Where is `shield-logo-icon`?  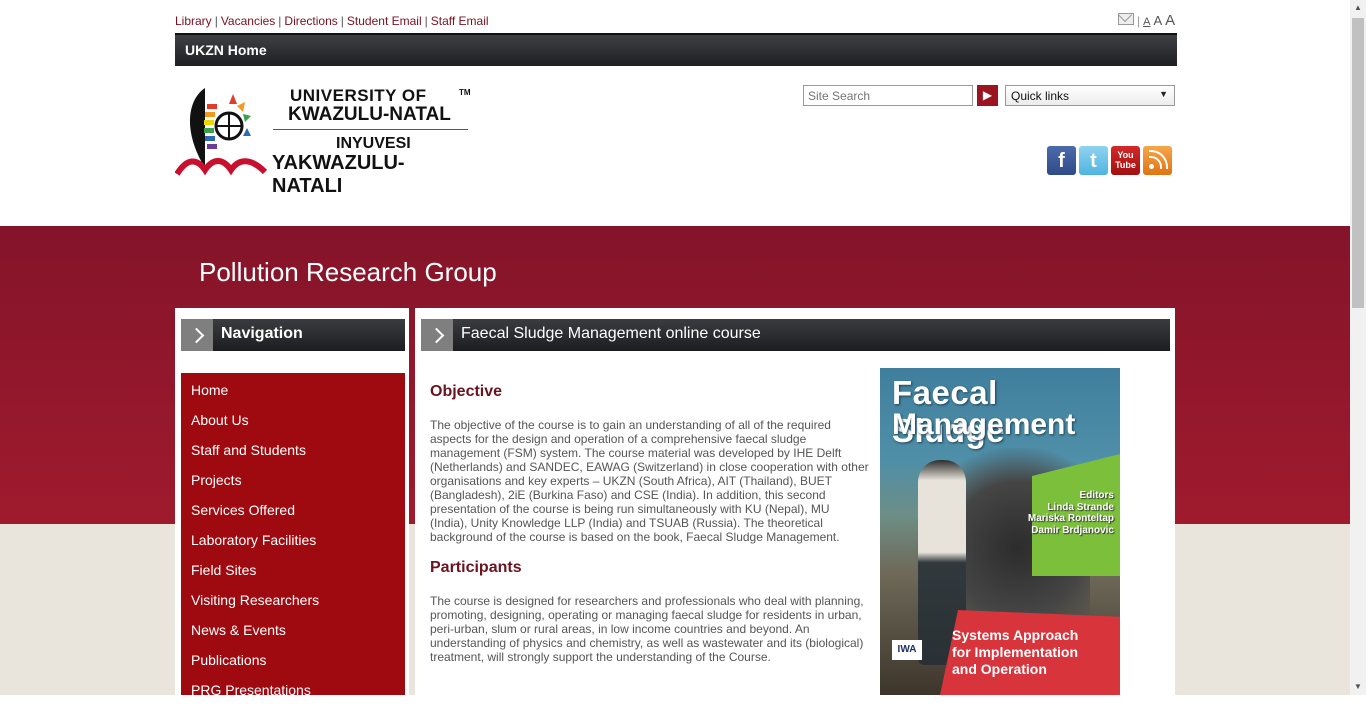 shield-logo-icon is located at coordinates (221, 132).